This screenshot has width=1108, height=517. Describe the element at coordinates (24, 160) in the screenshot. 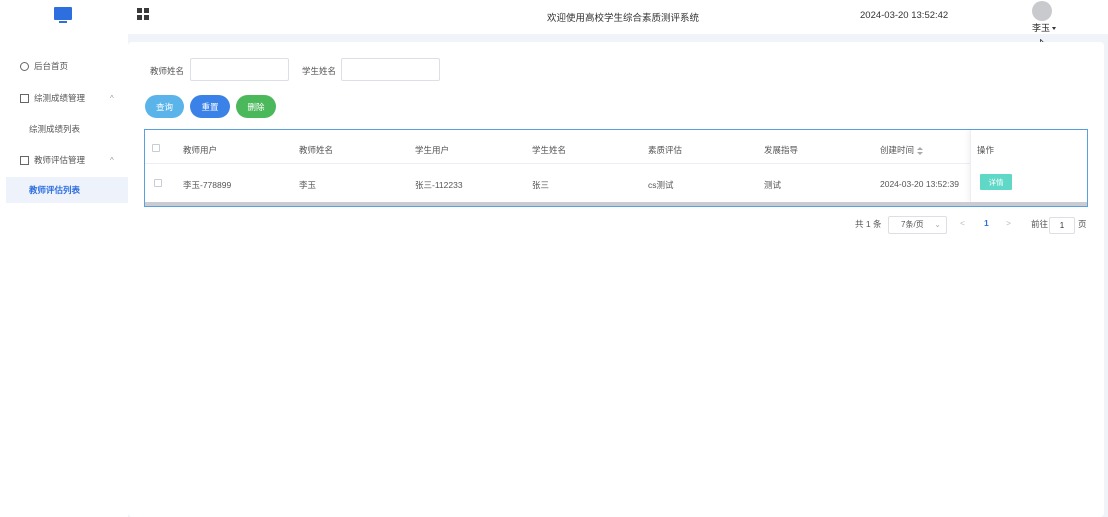

I see `checkbox-icon` at that location.